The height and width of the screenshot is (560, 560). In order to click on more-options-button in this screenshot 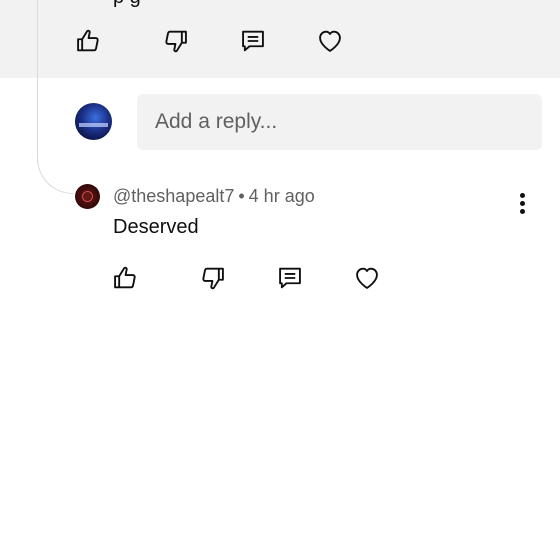, I will do `click(522, 203)`.